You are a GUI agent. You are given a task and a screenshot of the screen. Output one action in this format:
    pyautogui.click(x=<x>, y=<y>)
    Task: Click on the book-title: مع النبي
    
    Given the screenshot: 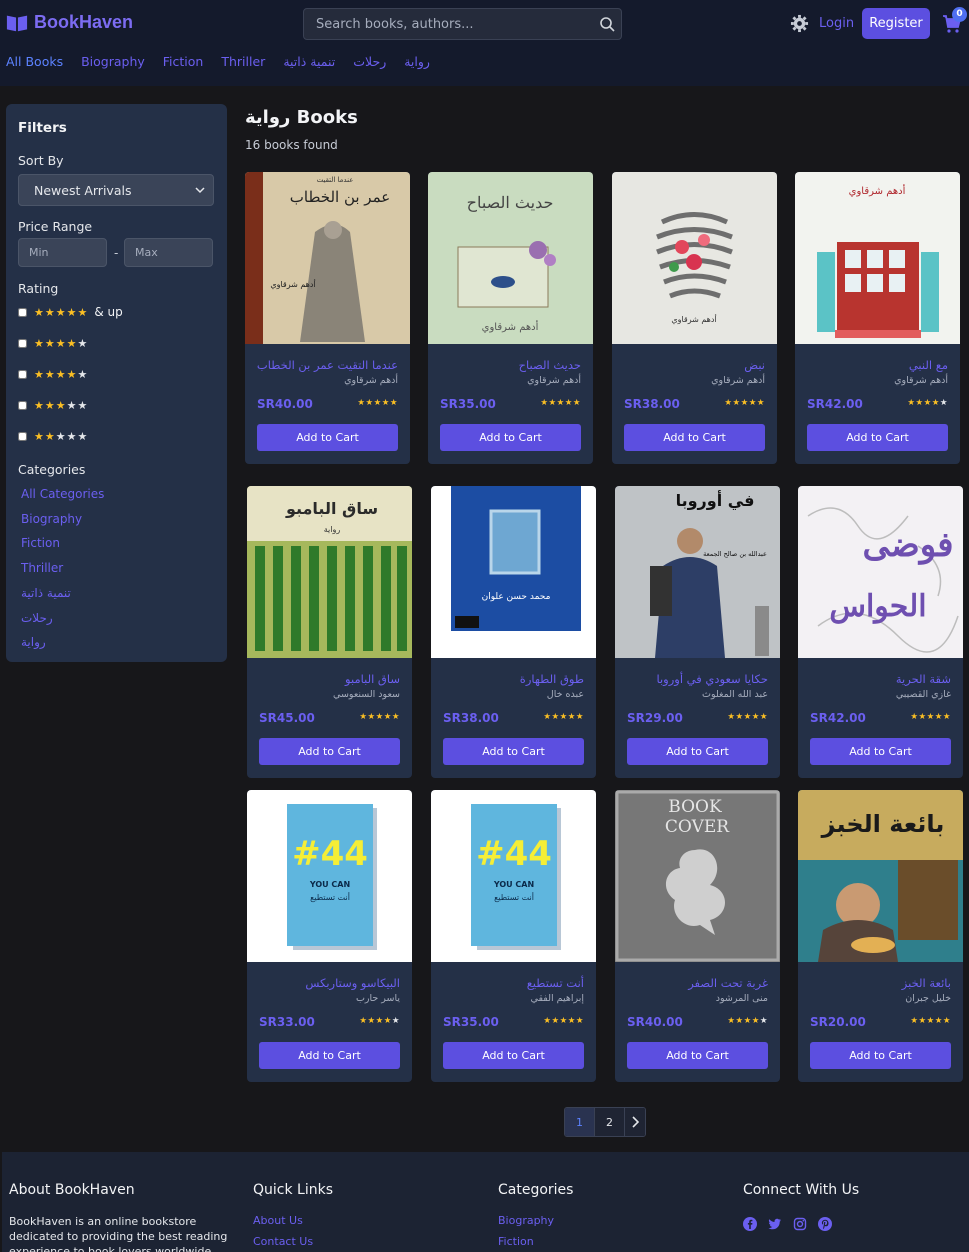 What is the action you would take?
    pyautogui.click(x=928, y=365)
    